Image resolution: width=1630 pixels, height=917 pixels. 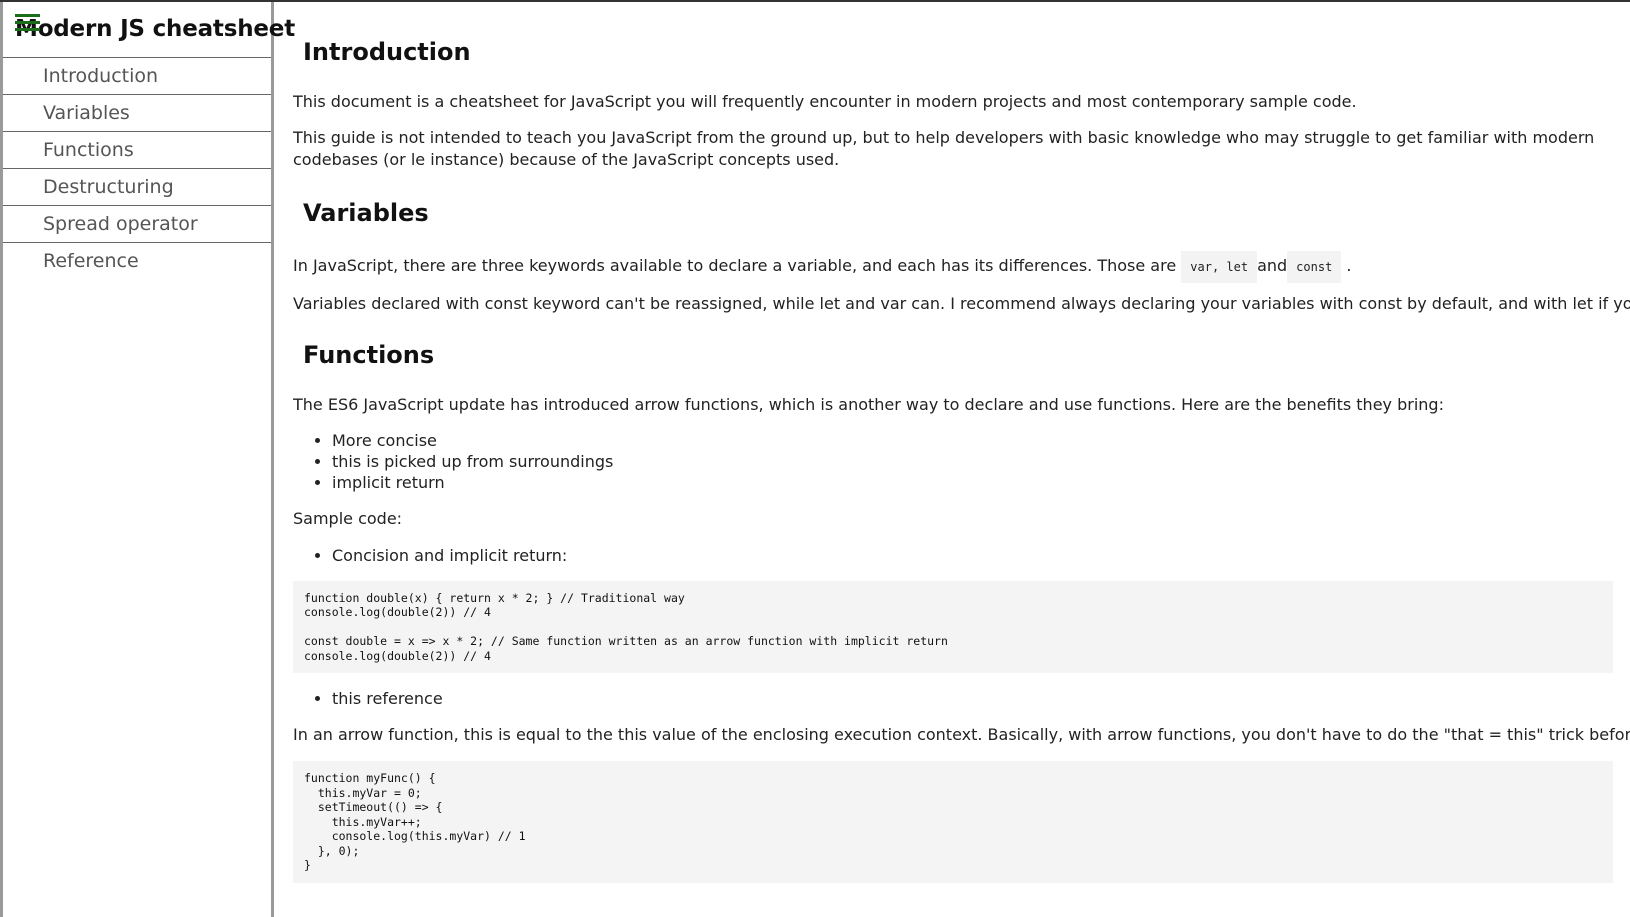 I want to click on section-heading-functions: Functions, so click(x=369, y=354).